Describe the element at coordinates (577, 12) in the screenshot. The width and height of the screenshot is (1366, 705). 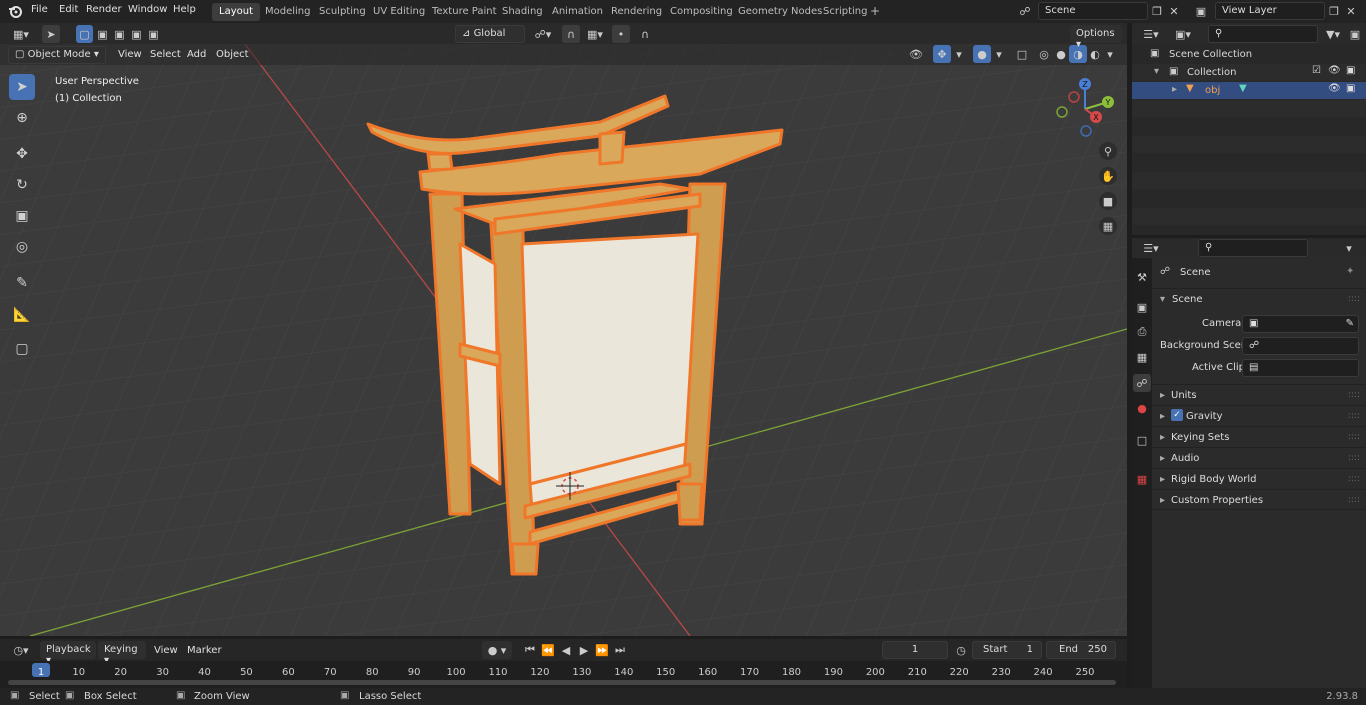
I see `tab-animation: Animation` at that location.